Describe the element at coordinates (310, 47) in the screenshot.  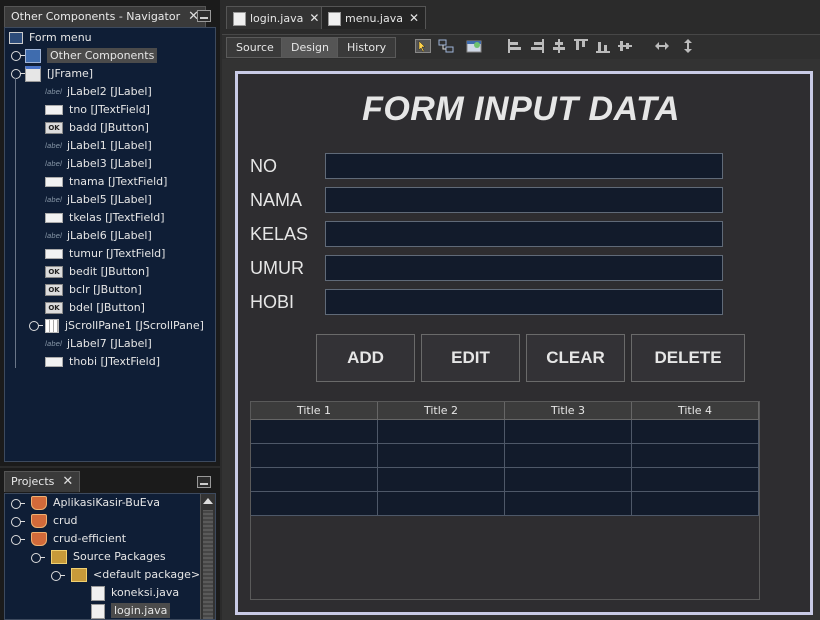
I see `design-view-button: Design` at that location.